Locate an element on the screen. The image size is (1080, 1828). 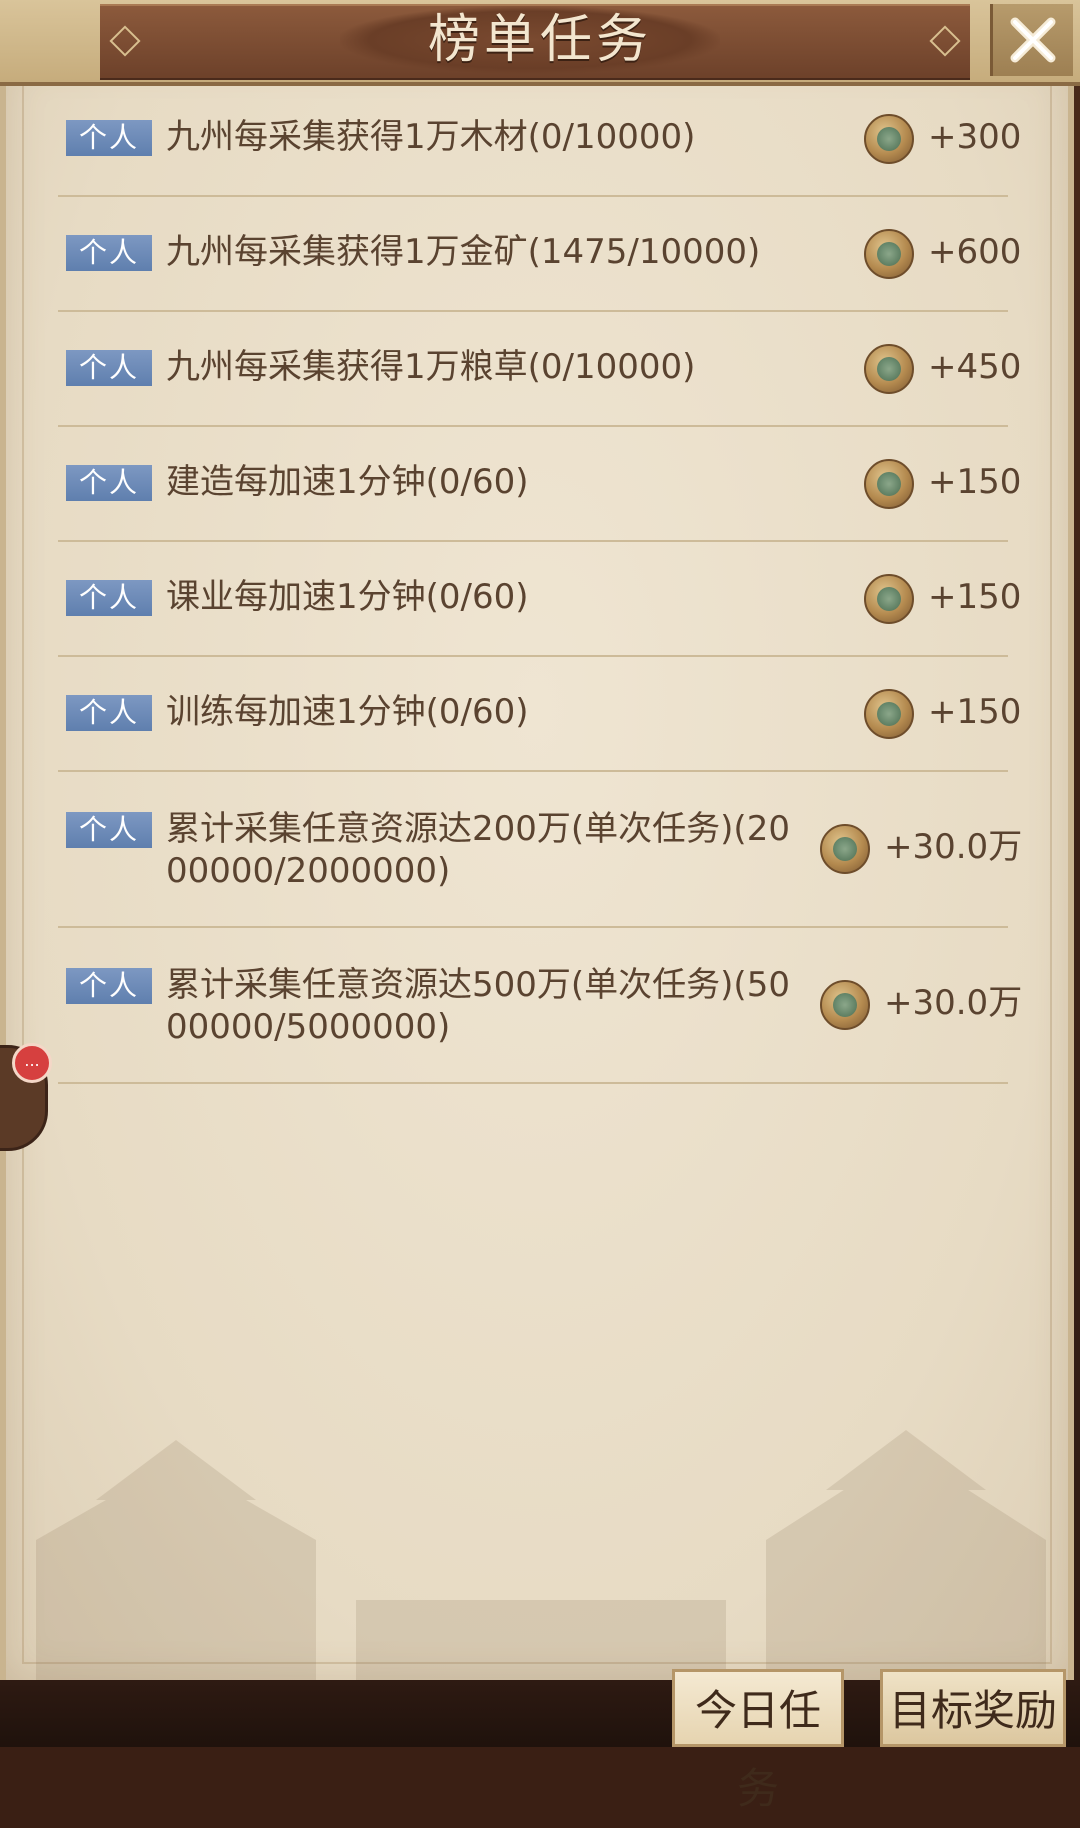
task-description: 建造每加速1分钟(0/60) is located at coordinates (347, 482).